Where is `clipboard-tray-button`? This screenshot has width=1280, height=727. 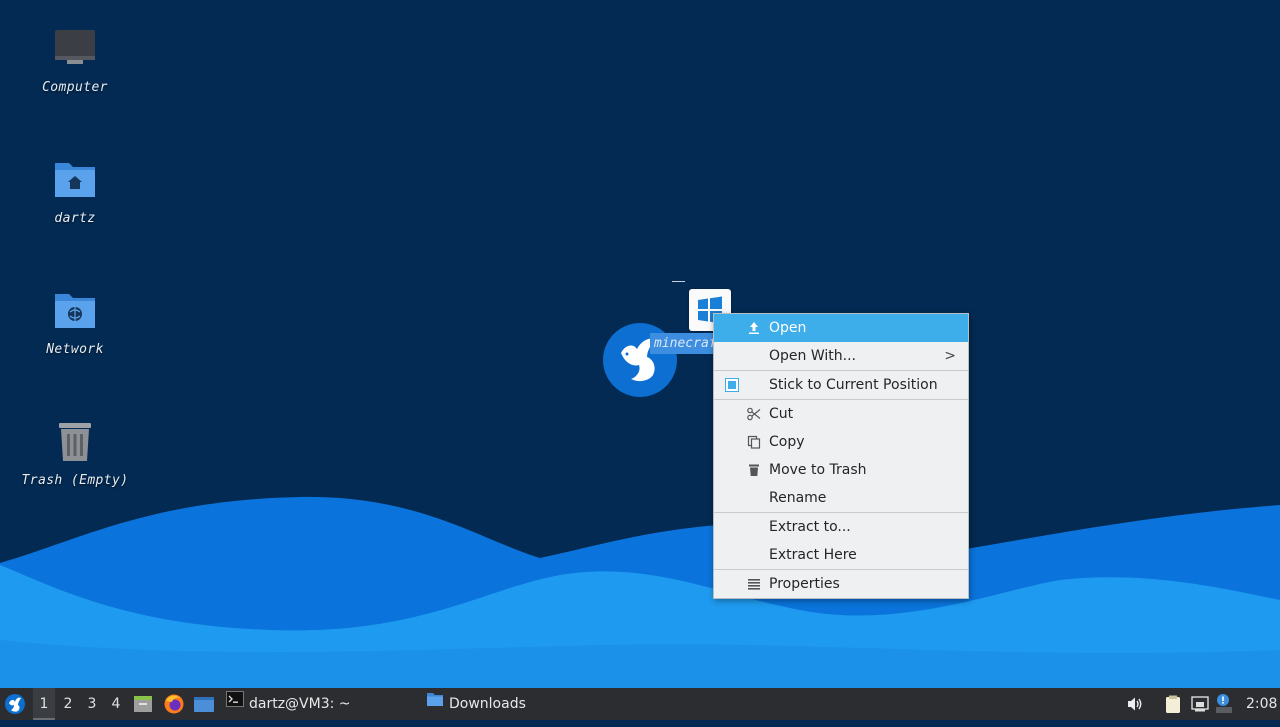 clipboard-tray-button is located at coordinates (1174, 704).